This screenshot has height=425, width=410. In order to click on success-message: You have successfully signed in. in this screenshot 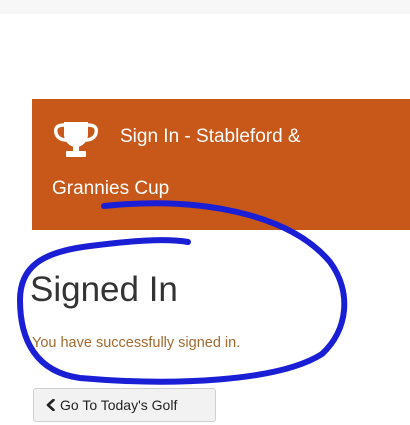, I will do `click(136, 343)`.